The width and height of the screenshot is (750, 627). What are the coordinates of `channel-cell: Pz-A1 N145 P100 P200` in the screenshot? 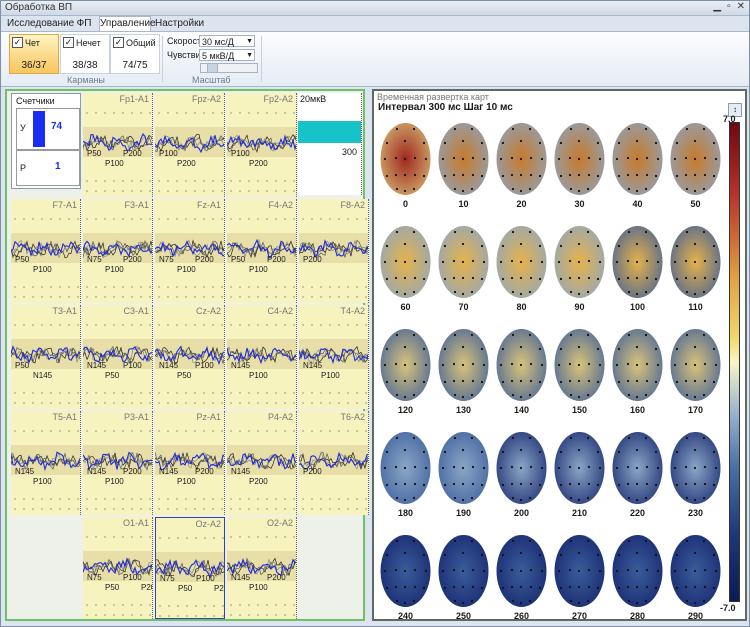 It's located at (190, 463).